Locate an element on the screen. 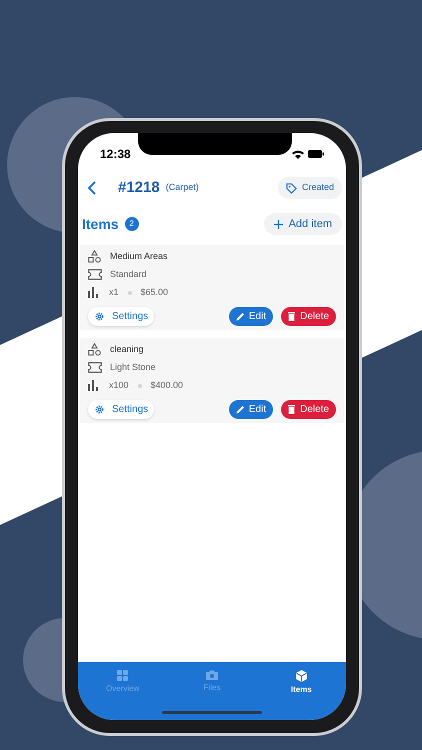  status-time: 12:38 is located at coordinates (115, 154).